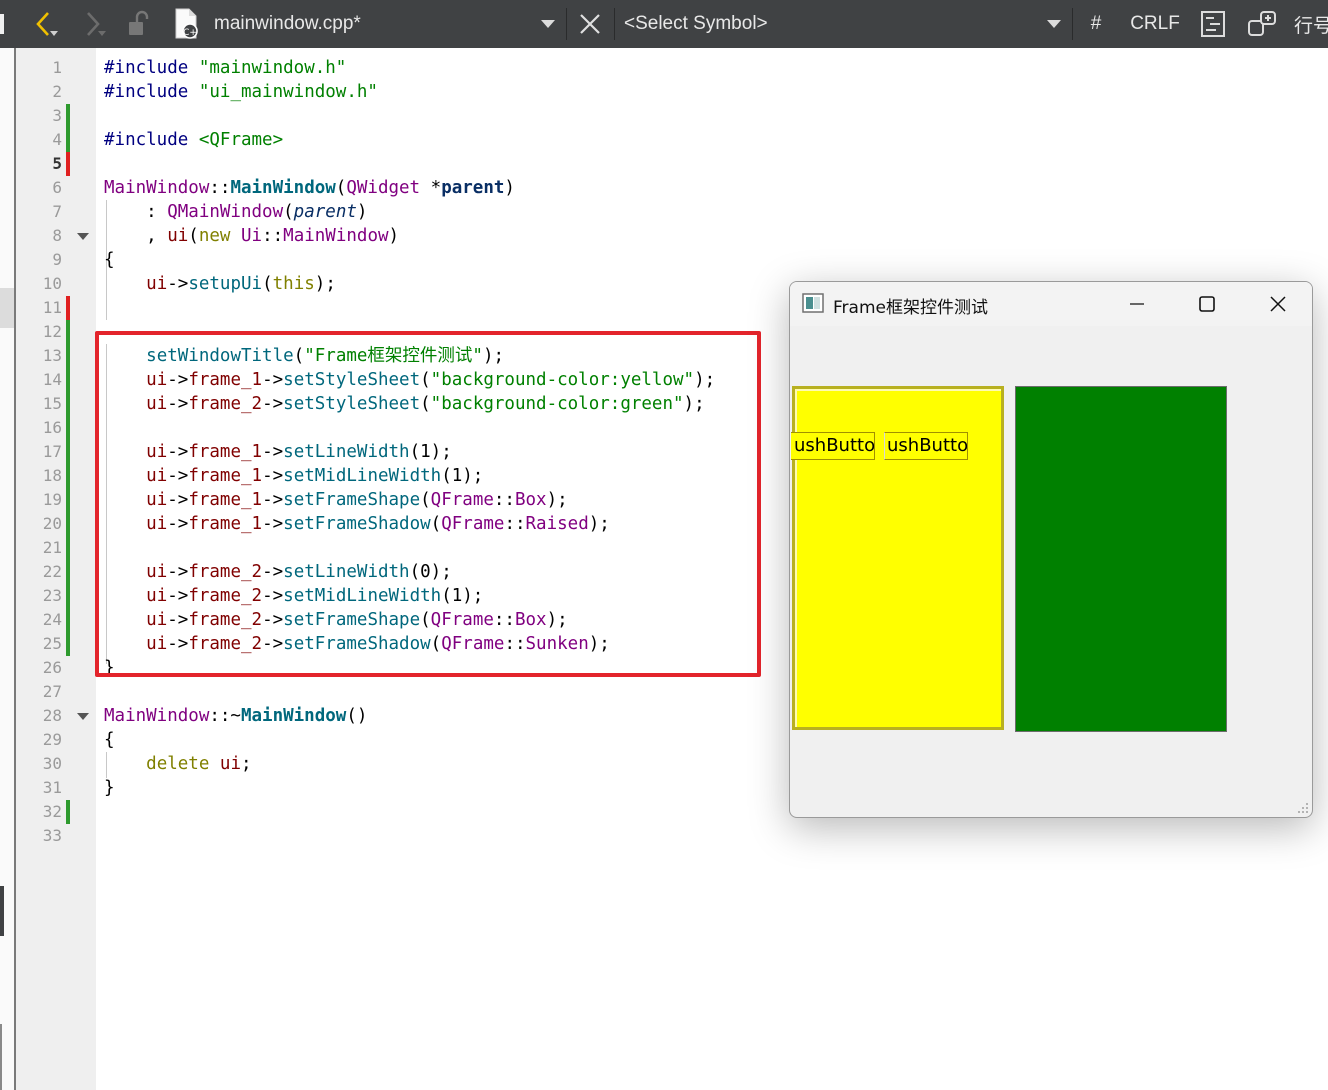 The image size is (1328, 1090). Describe the element at coordinates (193, 140) in the screenshot. I see `code-line: #include <QFrame>` at that location.